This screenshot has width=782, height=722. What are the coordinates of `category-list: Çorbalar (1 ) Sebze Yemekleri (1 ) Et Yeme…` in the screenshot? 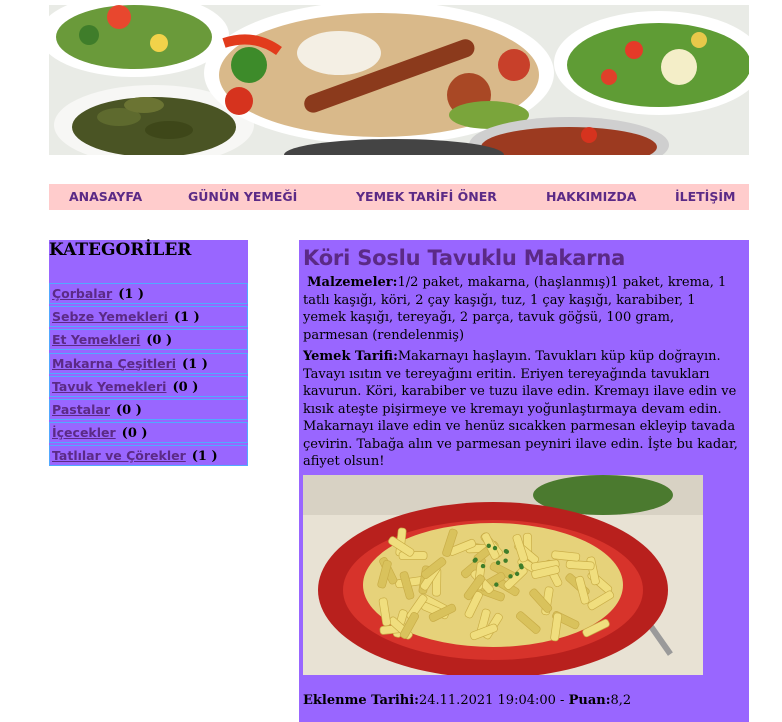 It's located at (148, 376).